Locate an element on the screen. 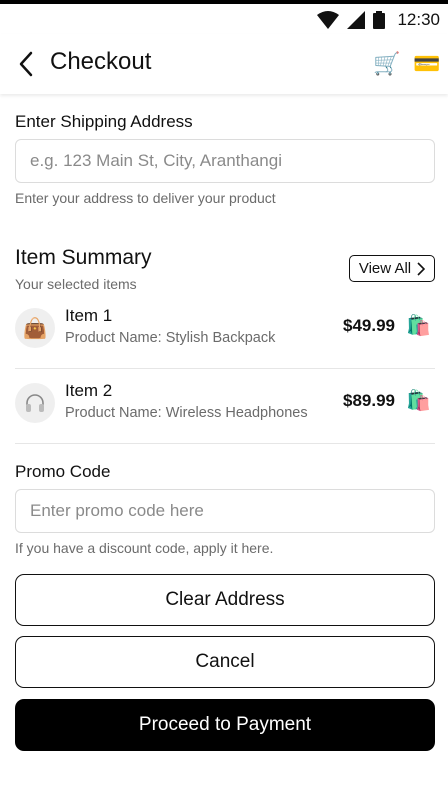 The width and height of the screenshot is (448, 801). item-price: $89.99 is located at coordinates (369, 400).